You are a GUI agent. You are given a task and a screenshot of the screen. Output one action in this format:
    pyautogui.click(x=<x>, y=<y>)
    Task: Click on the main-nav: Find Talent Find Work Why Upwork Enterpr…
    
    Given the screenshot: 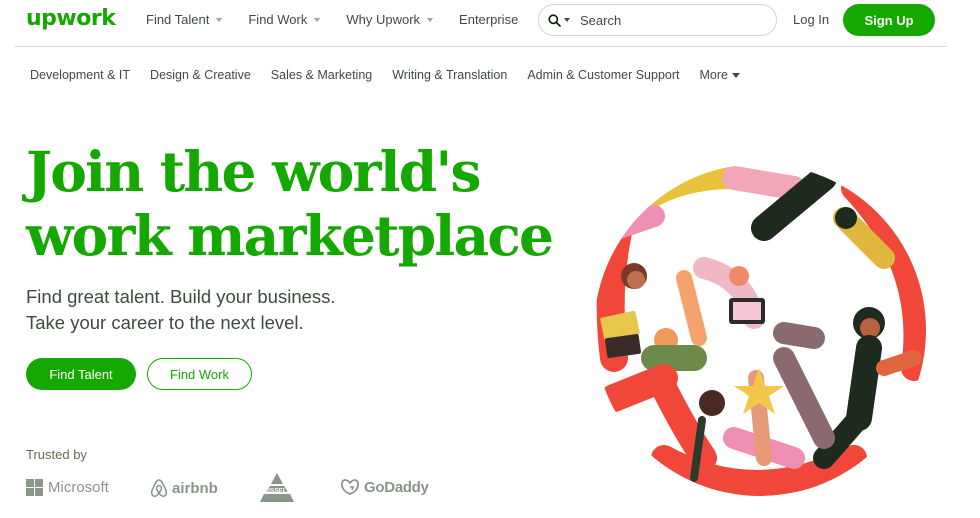 What is the action you would take?
    pyautogui.click(x=345, y=19)
    